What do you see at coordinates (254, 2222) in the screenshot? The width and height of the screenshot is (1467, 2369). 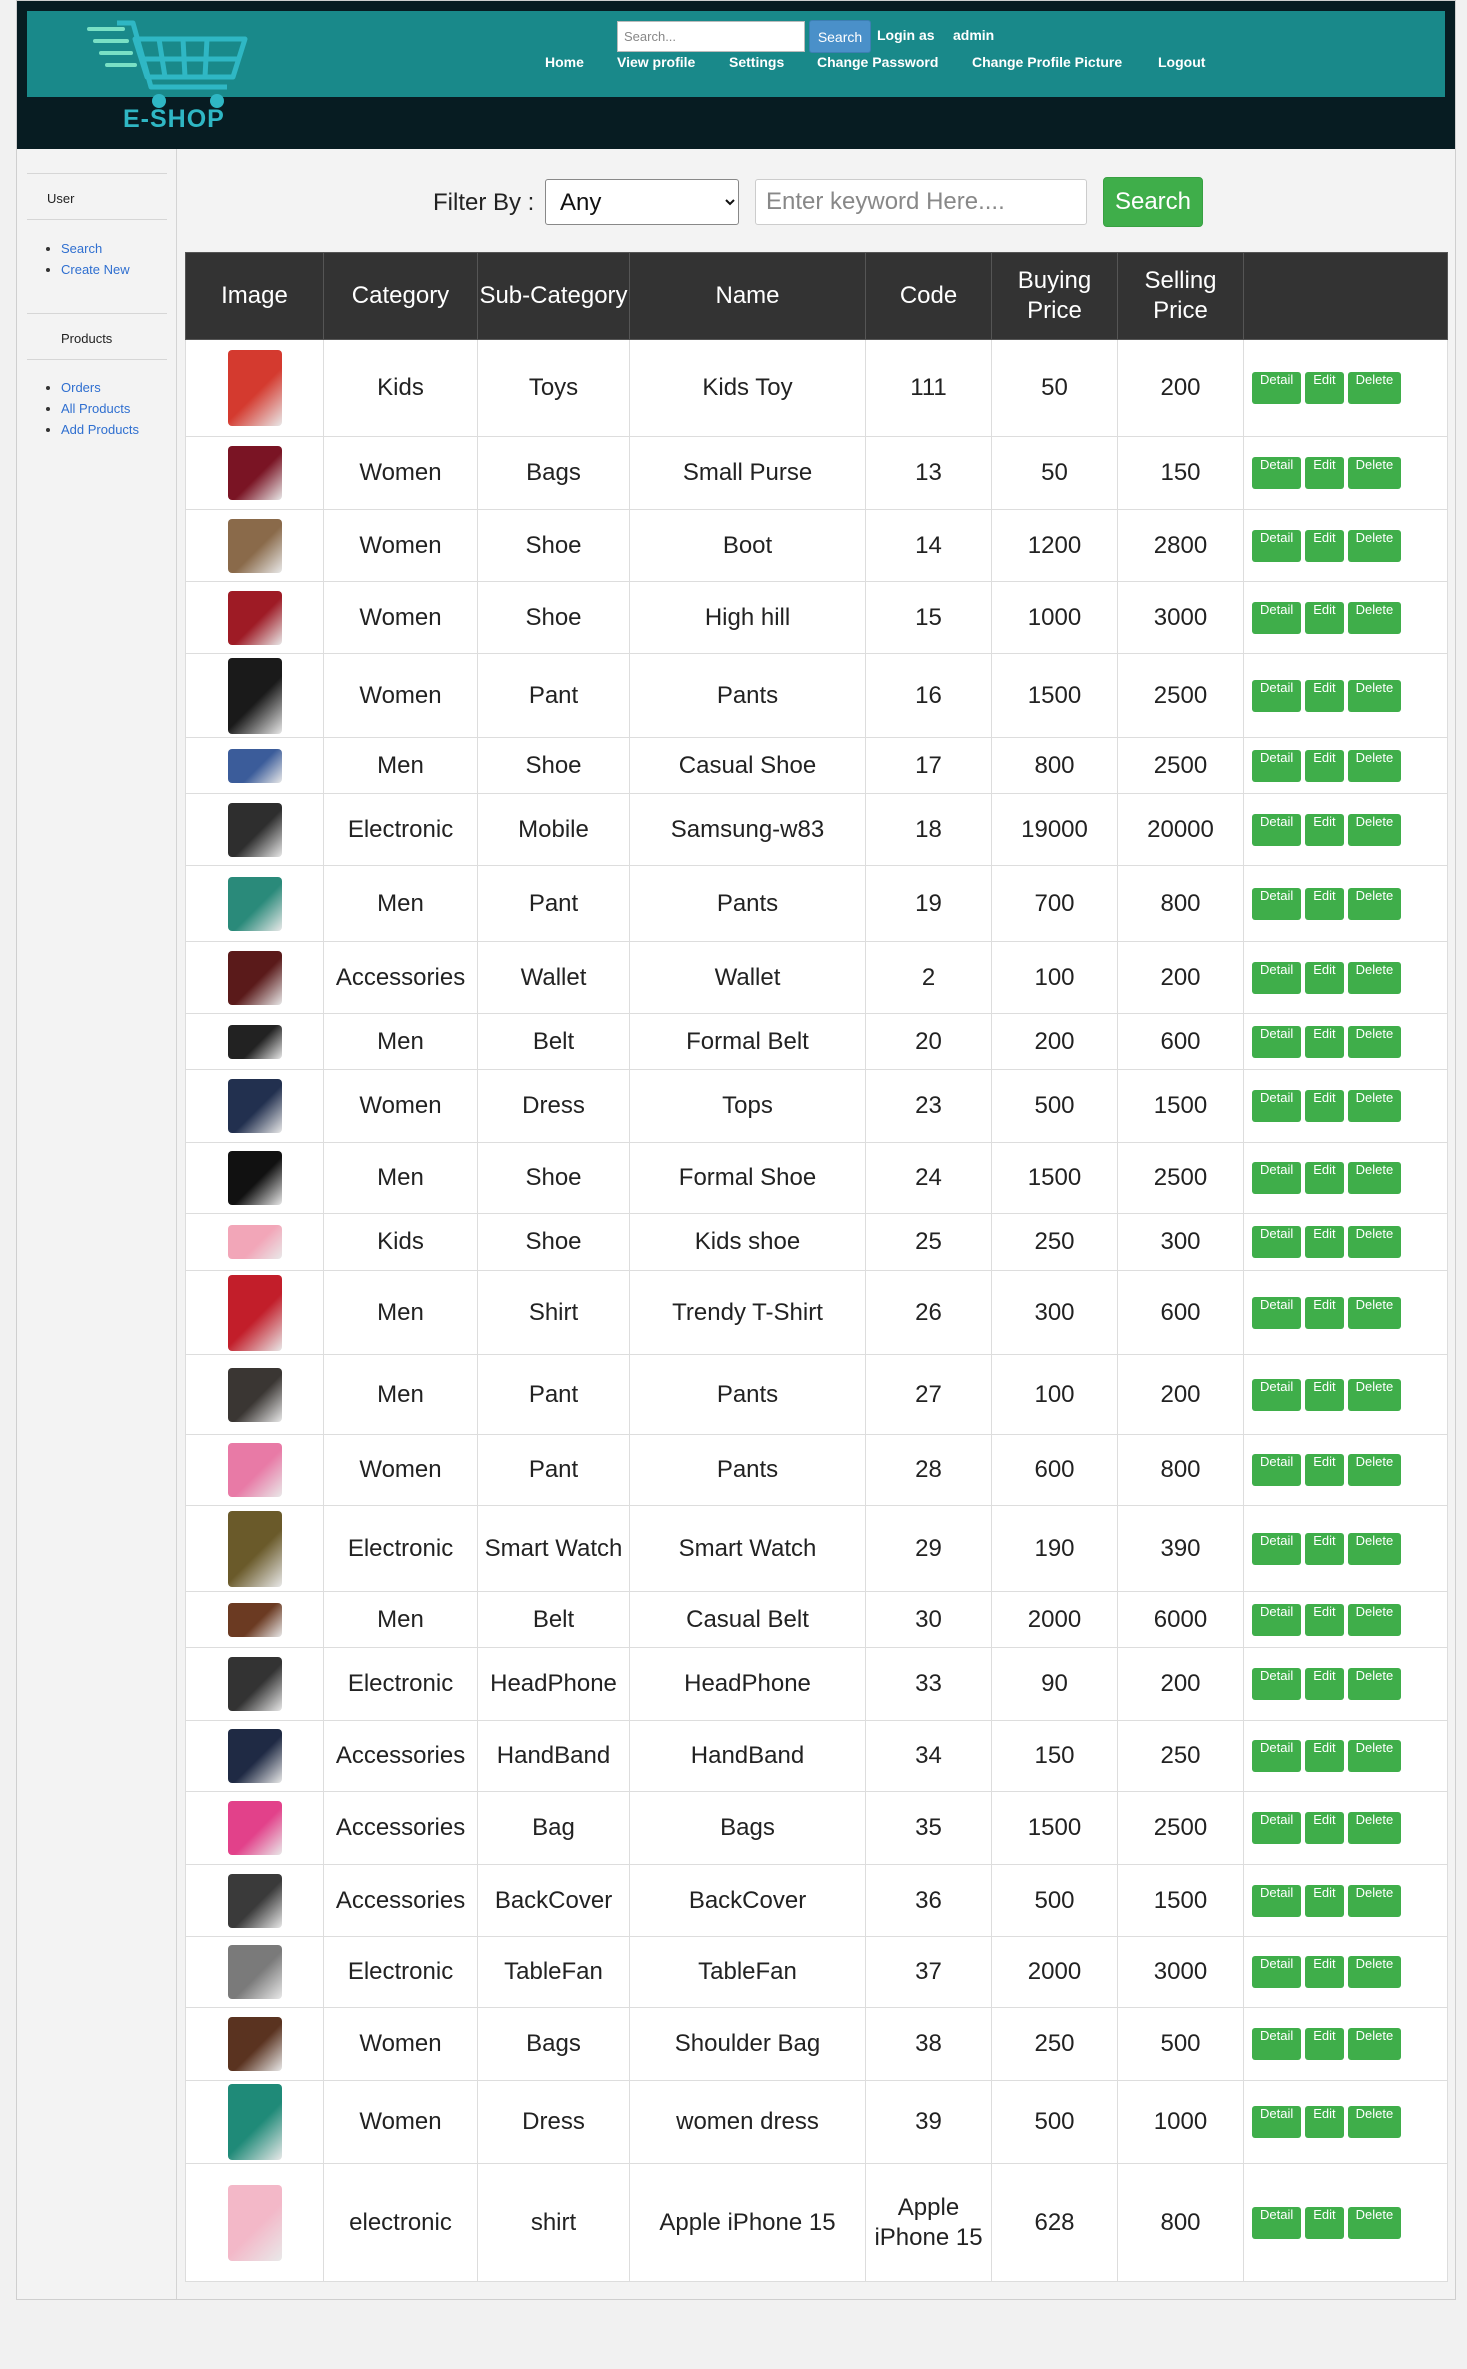 I see `iphone-image` at bounding box center [254, 2222].